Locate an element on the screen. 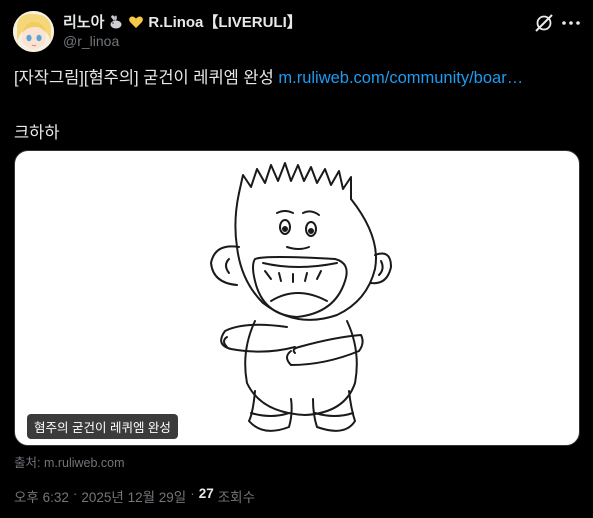 This screenshot has height=518, width=593. tweet-meta: 오후 6:32 · 2025년 12월 29일 · 27 조회수 is located at coordinates (134, 496).